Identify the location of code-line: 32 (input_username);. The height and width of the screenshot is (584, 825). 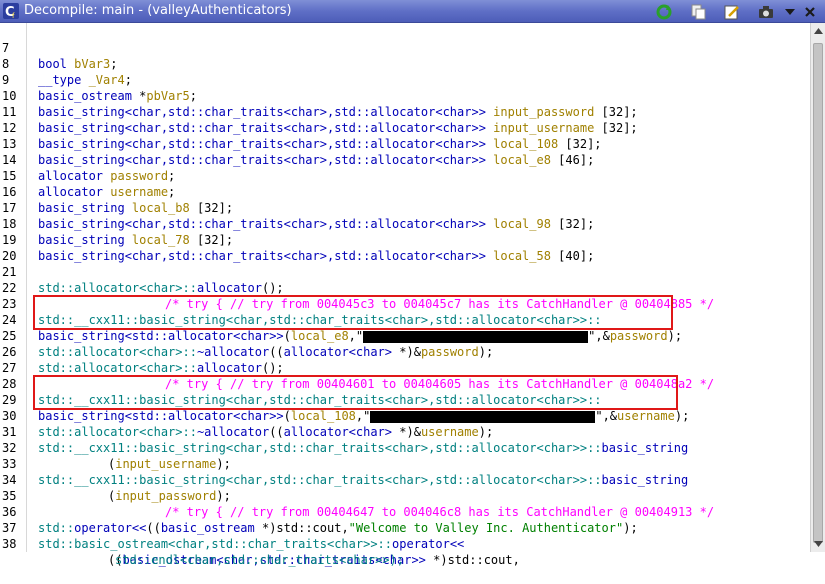
(116, 456).